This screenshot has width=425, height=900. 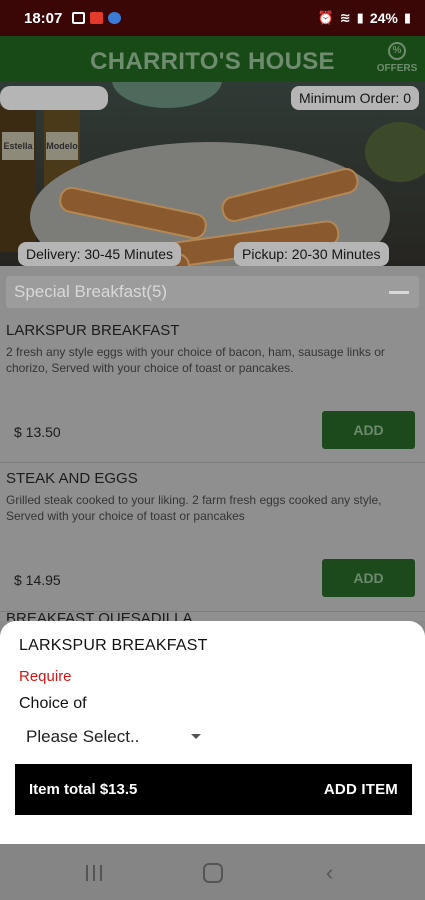 I want to click on app-bar: CHARRITO'S HOUSE % OFFERS, so click(x=212, y=59).